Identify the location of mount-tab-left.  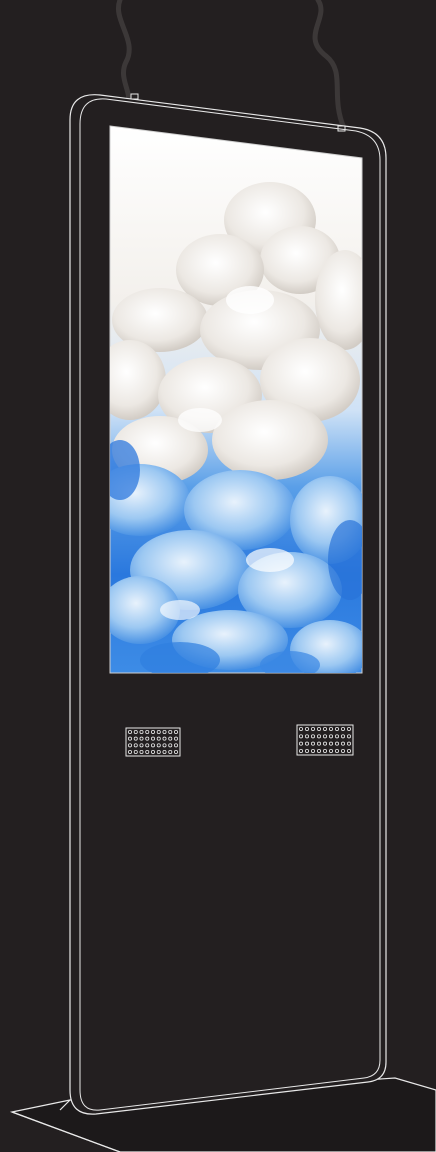
(134, 96).